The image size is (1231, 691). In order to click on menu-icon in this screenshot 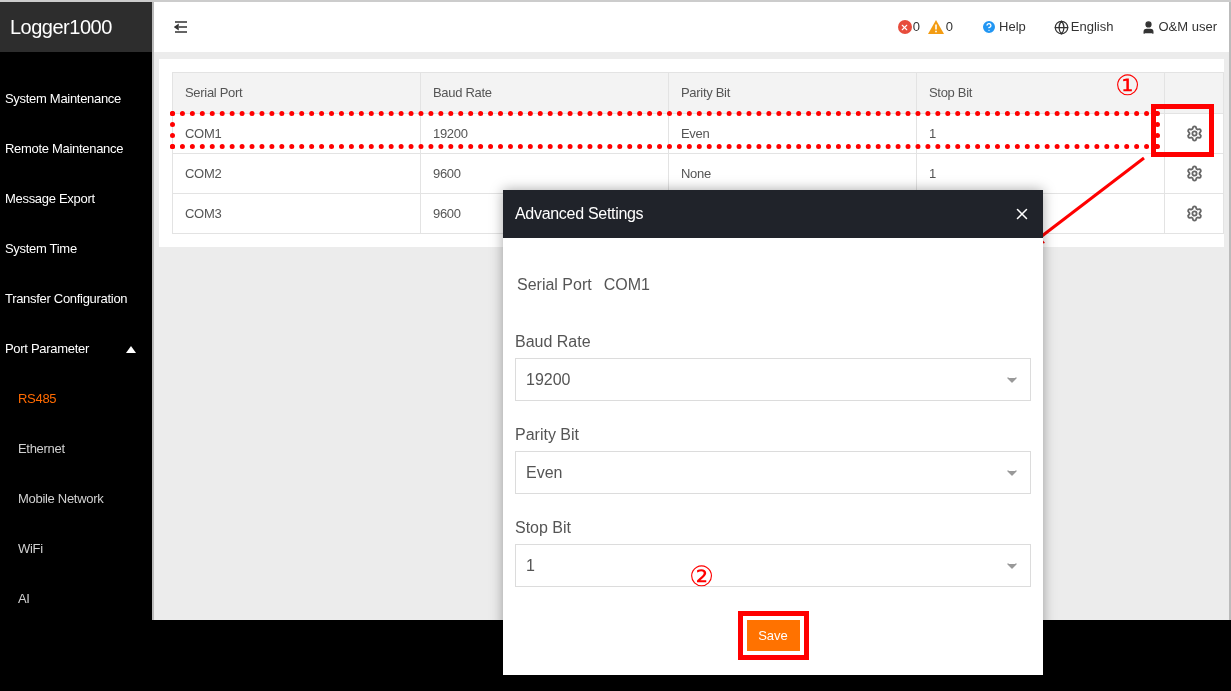, I will do `click(181, 27)`.